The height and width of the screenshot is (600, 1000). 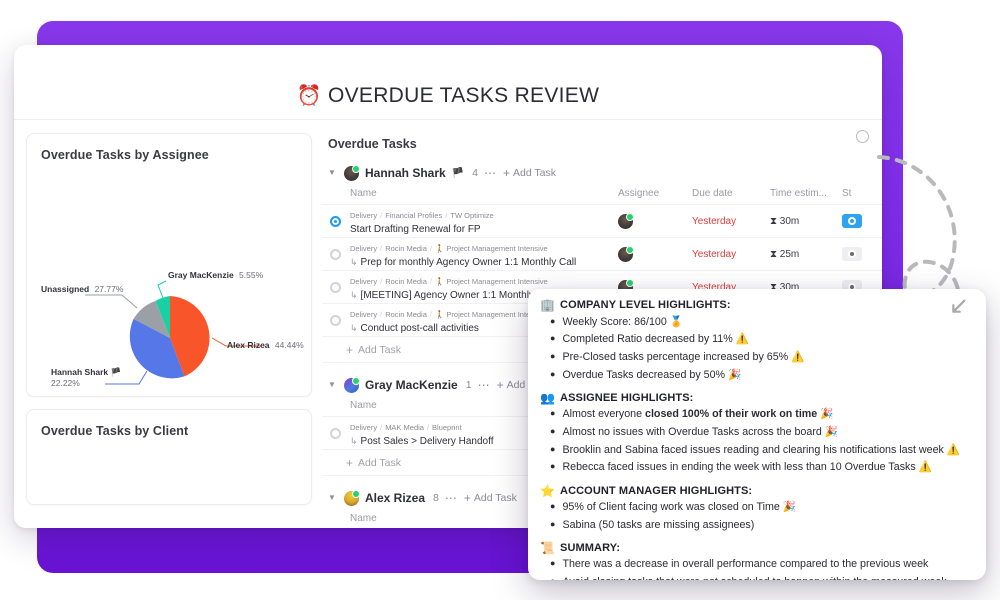 What do you see at coordinates (806, 221) in the screenshot?
I see `task-time-estimate-cell: ⧗ 30m` at bounding box center [806, 221].